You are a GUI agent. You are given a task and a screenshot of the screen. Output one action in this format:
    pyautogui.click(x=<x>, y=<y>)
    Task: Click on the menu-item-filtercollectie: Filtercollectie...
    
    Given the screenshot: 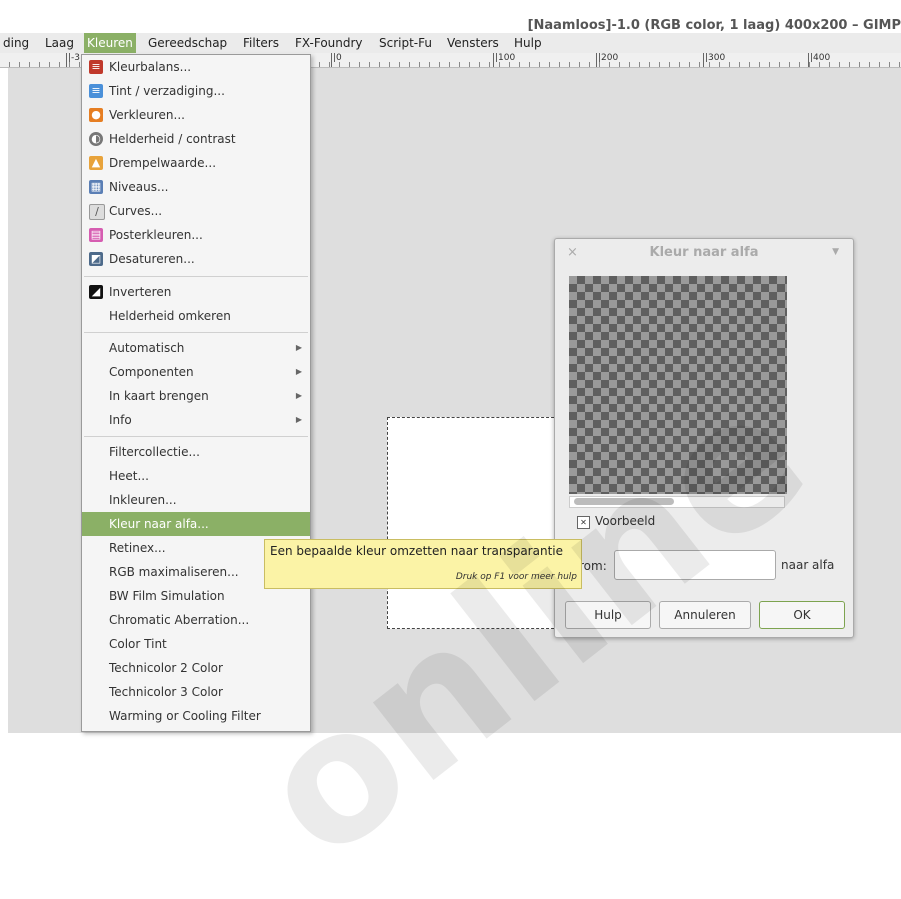 What is the action you would take?
    pyautogui.click(x=196, y=452)
    